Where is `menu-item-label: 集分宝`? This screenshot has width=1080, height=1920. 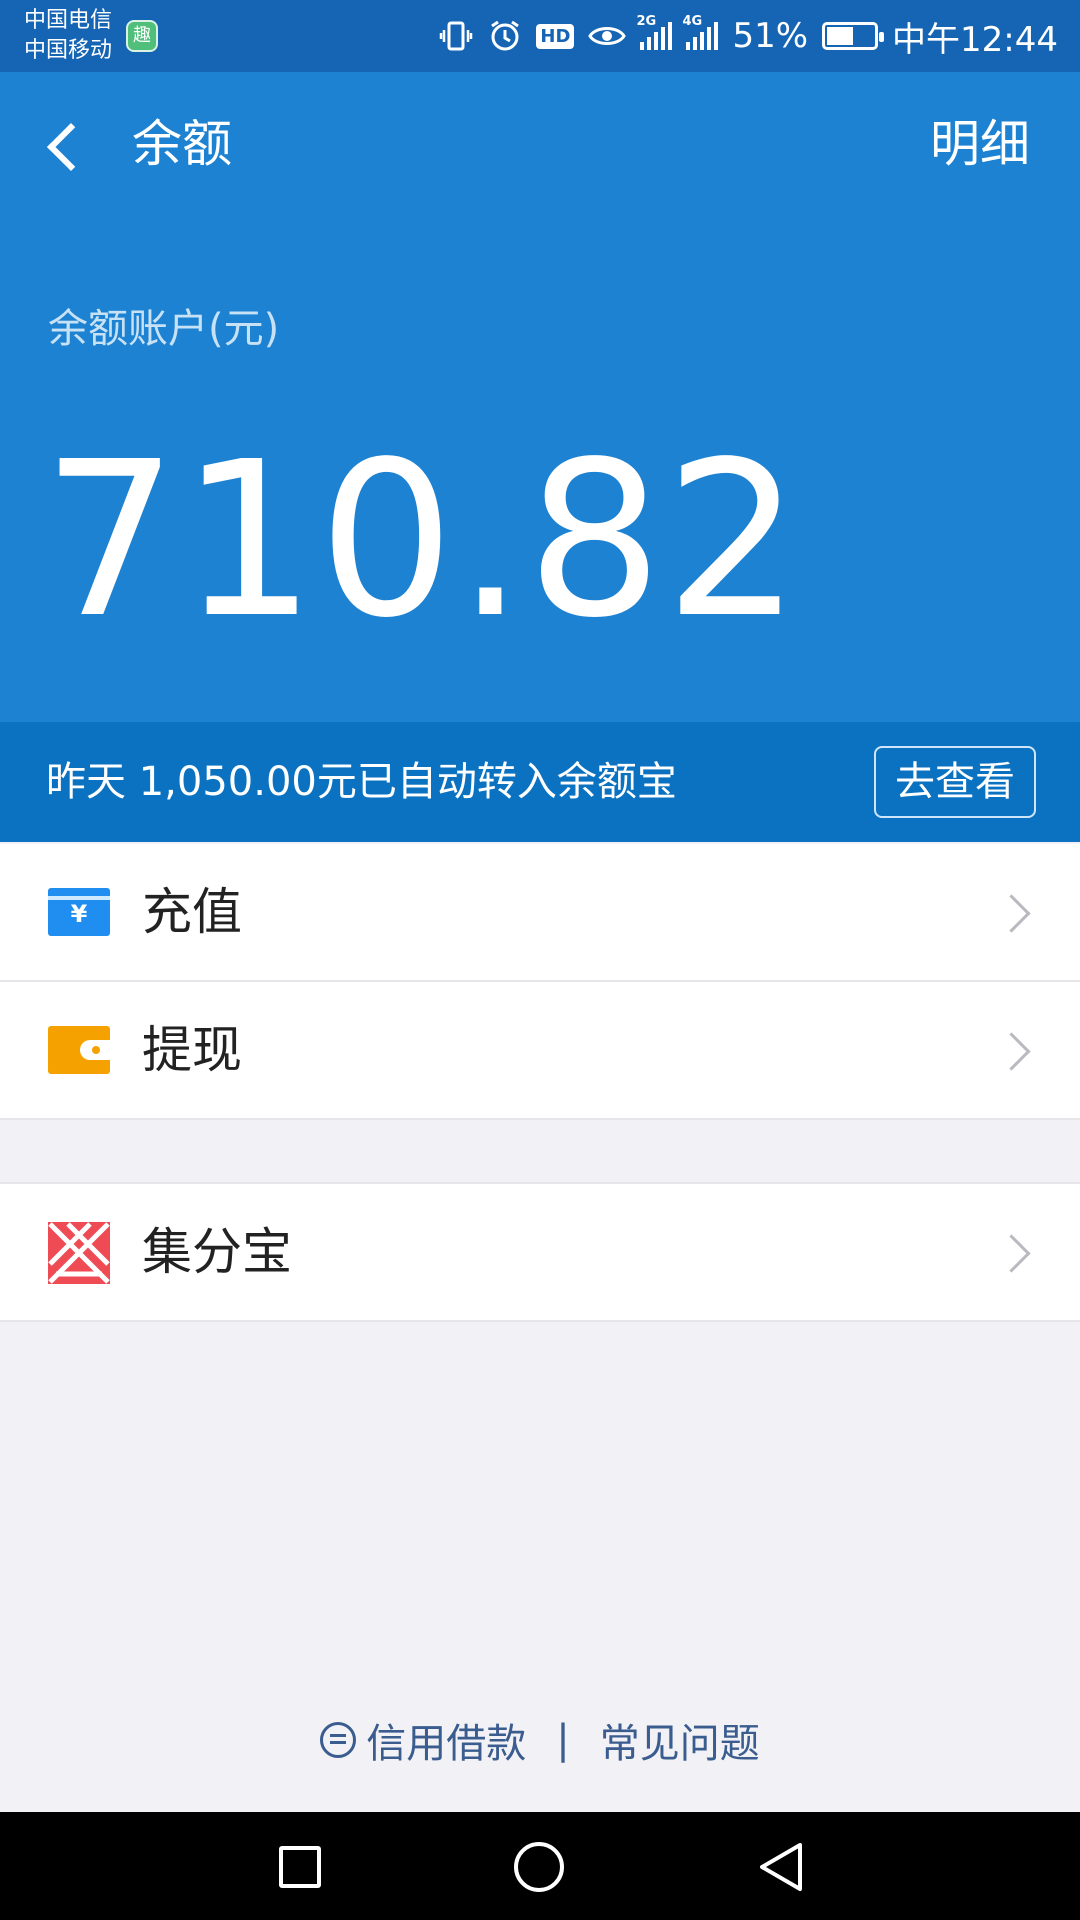 menu-item-label: 集分宝 is located at coordinates (217, 1252).